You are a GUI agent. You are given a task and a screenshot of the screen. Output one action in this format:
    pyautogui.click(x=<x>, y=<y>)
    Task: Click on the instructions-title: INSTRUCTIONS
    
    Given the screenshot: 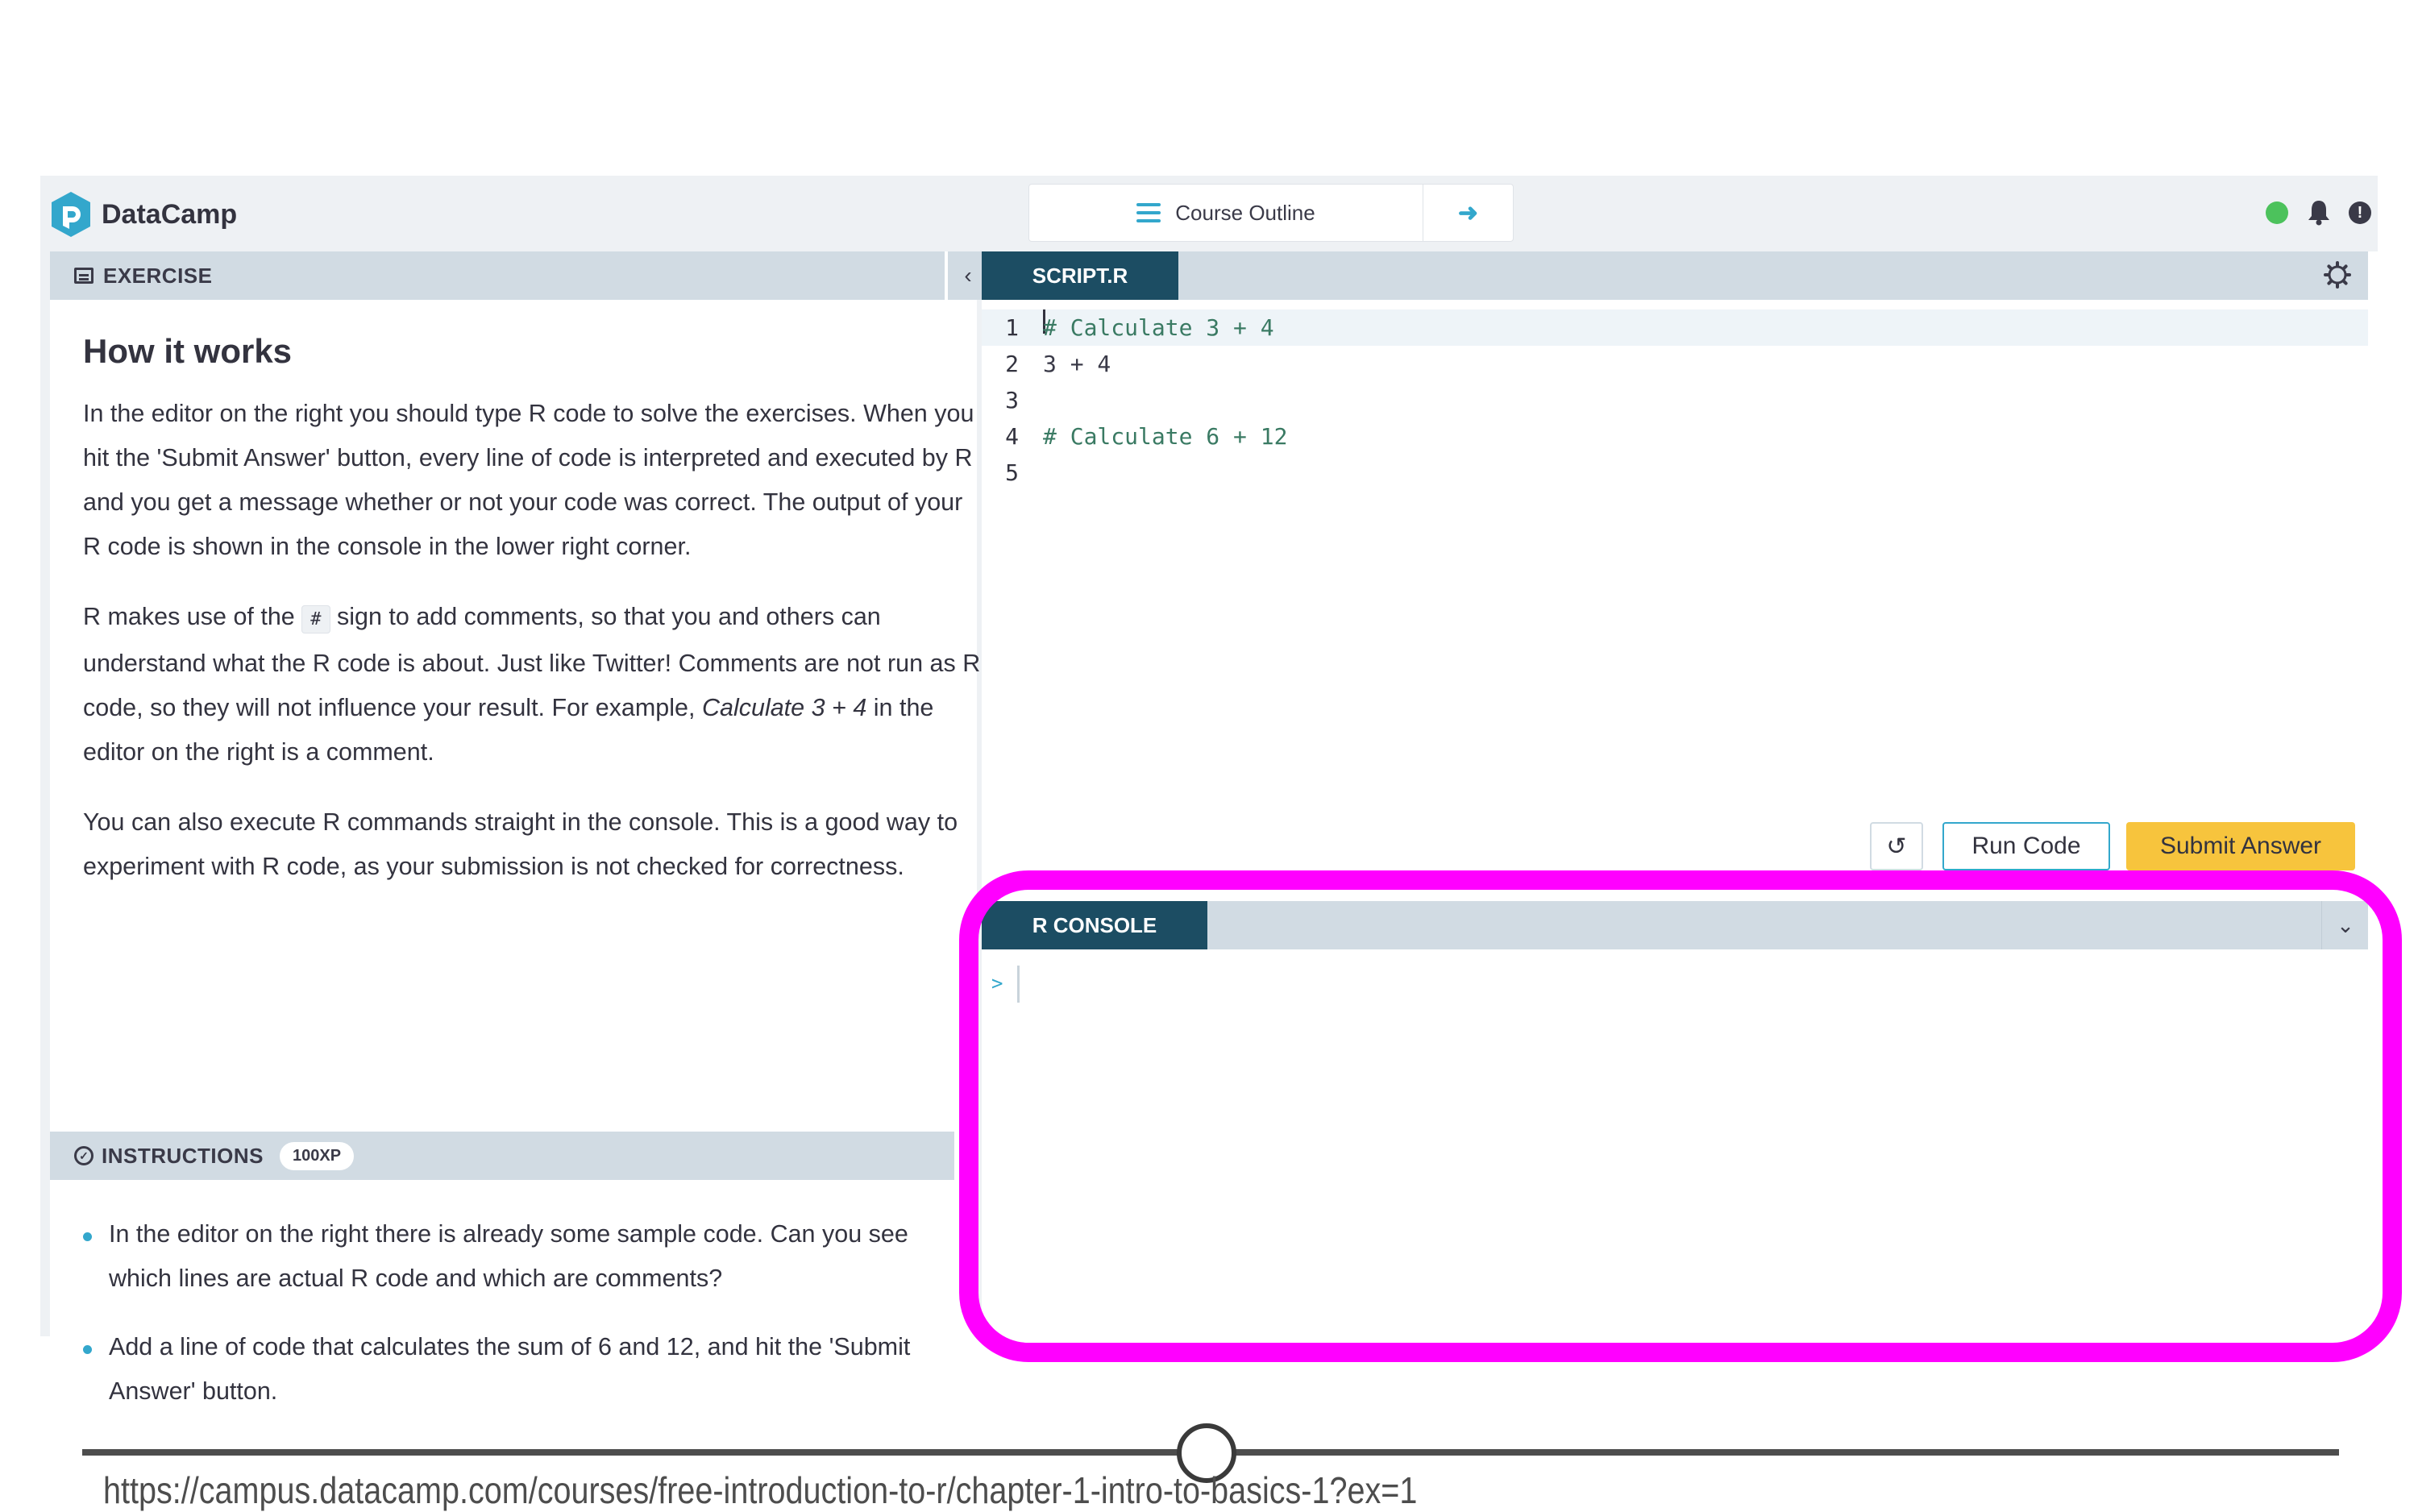 What is the action you would take?
    pyautogui.click(x=183, y=1155)
    